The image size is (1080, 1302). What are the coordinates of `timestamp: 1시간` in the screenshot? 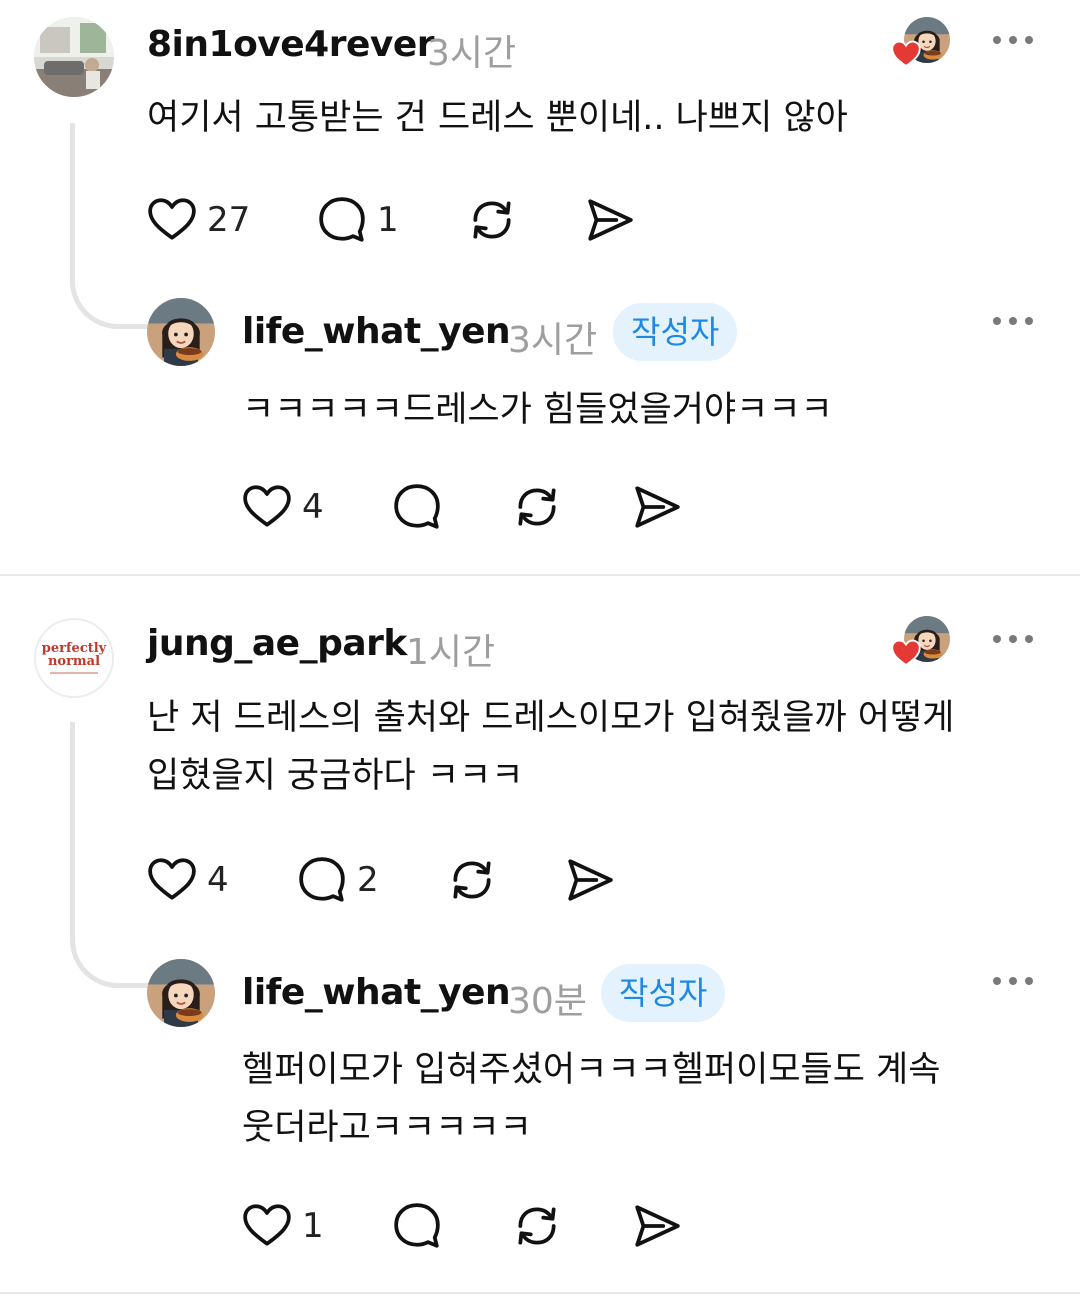 It's located at (451, 652).